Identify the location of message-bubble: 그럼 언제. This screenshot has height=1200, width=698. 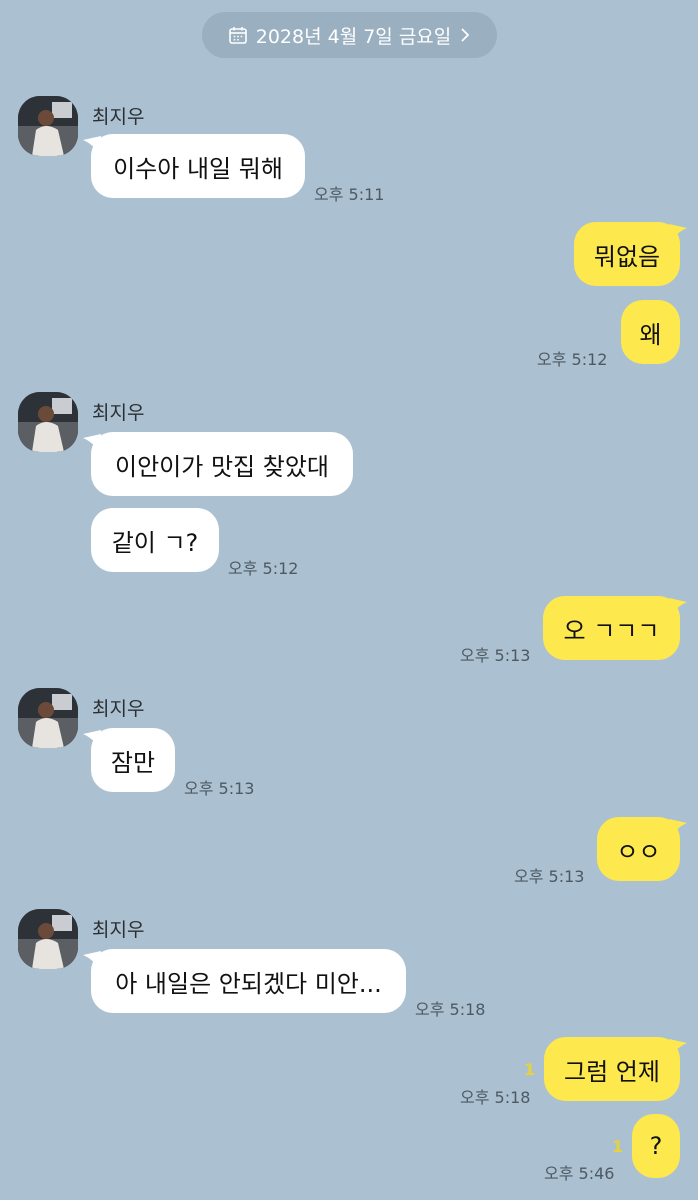
(612, 1069).